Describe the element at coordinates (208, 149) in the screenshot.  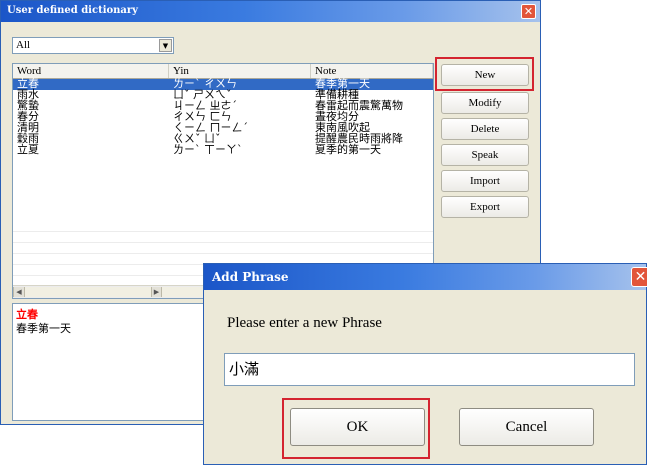
I see `cell-yin: ㄌㄧˋ ㄒㄧㄚˋ` at that location.